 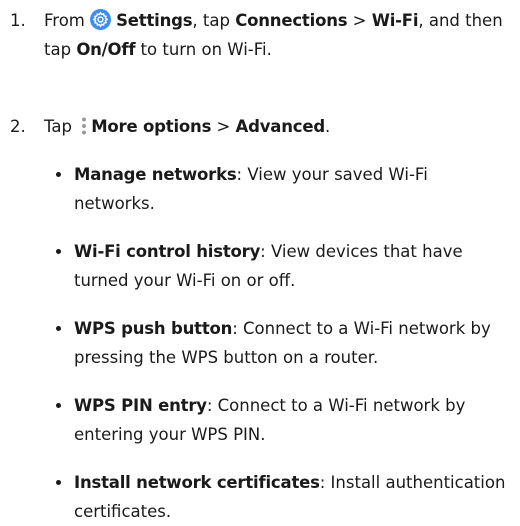 I want to click on on-off-label: On/Off, so click(x=106, y=49).